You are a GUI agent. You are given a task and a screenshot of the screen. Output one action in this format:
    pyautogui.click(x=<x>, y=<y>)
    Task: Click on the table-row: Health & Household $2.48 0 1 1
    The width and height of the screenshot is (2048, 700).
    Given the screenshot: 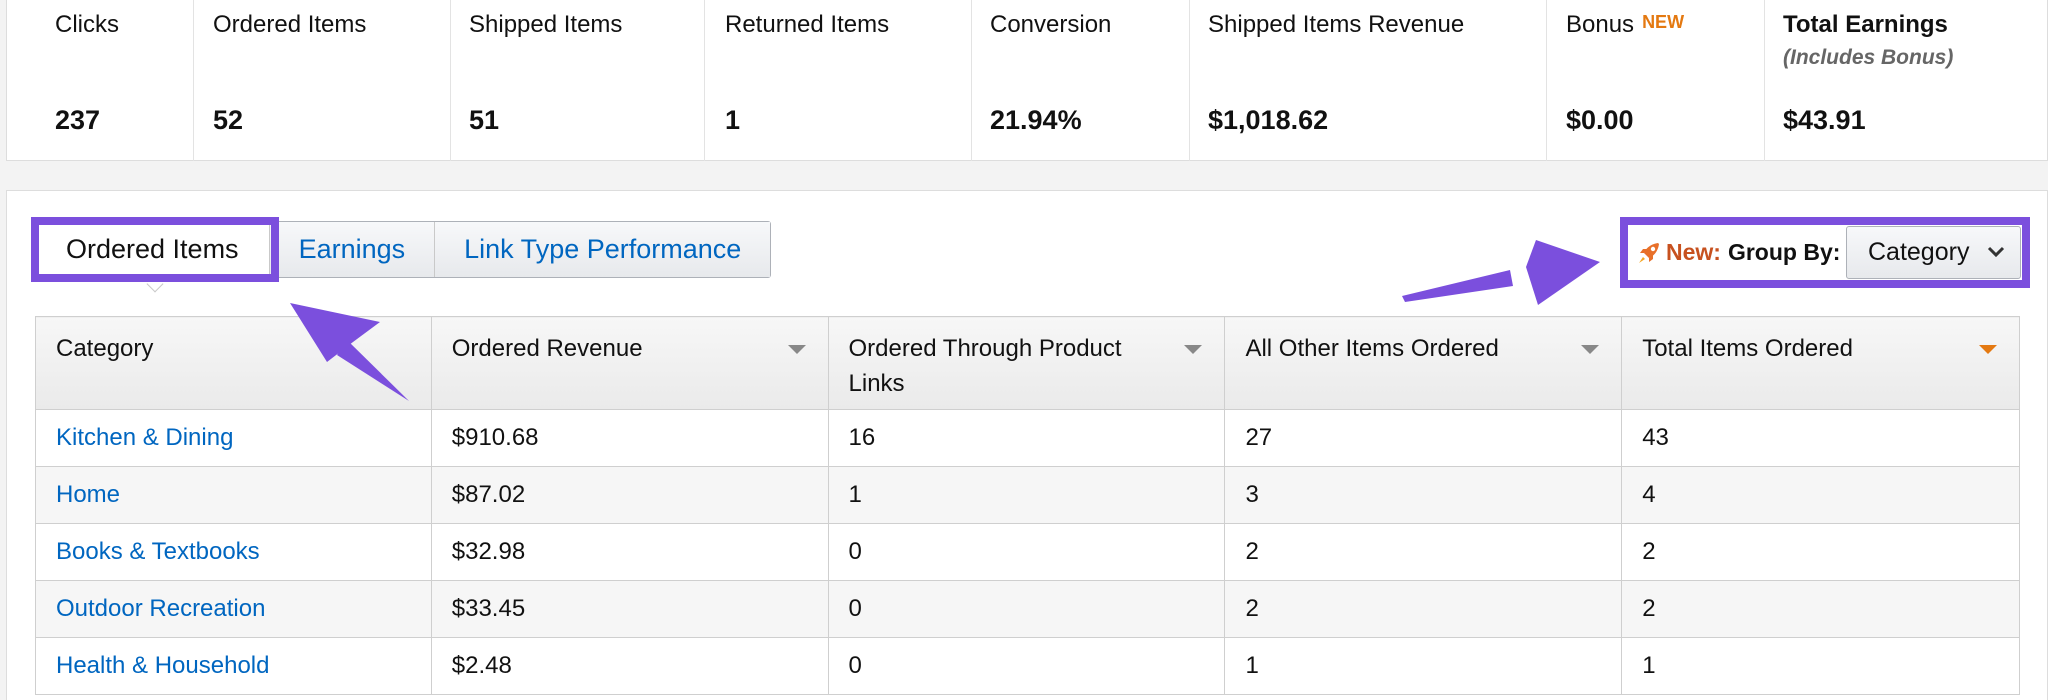 What is the action you would take?
    pyautogui.click(x=1027, y=666)
    